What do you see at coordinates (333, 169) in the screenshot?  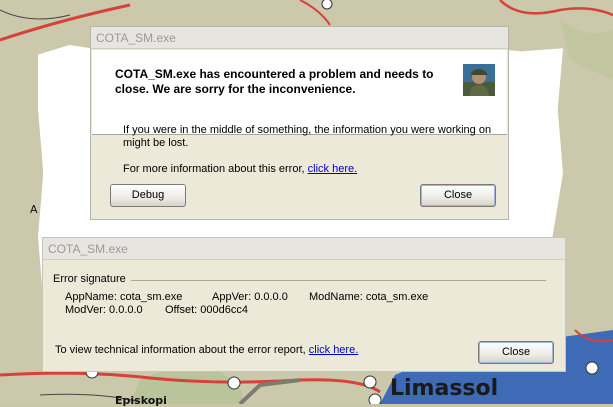 I see `more-info-link: click here.` at bounding box center [333, 169].